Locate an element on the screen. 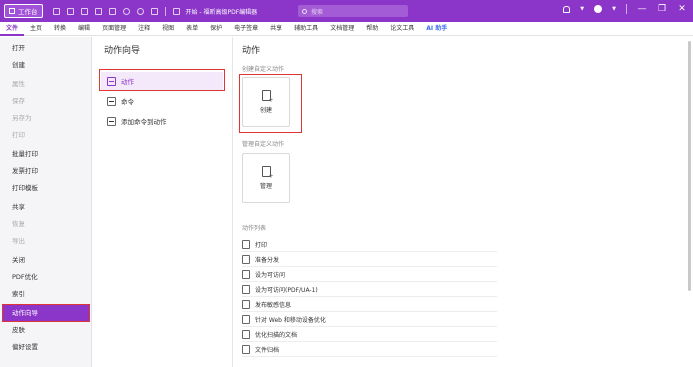 The height and width of the screenshot is (367, 693). nav-item: 发票打印 is located at coordinates (46, 171).